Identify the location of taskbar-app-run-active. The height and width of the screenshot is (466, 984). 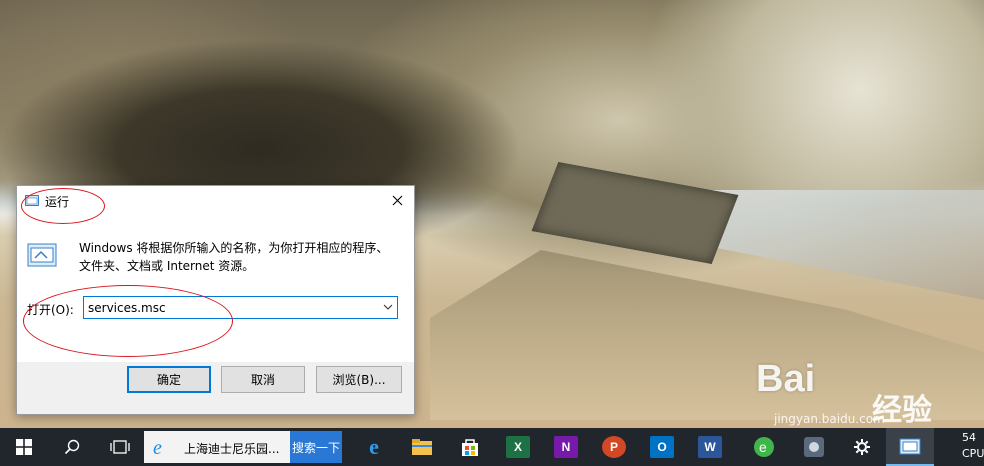
(910, 447).